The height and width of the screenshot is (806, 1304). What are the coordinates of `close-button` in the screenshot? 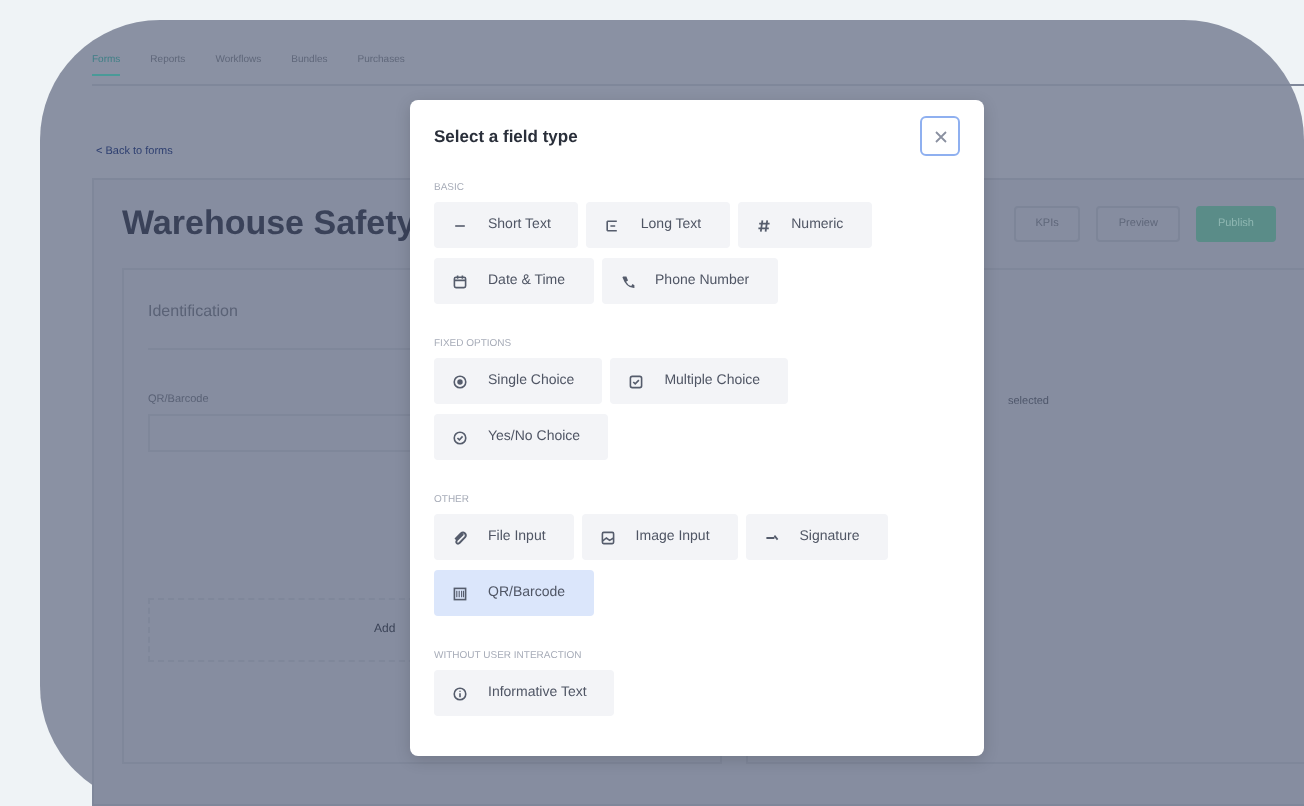 It's located at (940, 136).